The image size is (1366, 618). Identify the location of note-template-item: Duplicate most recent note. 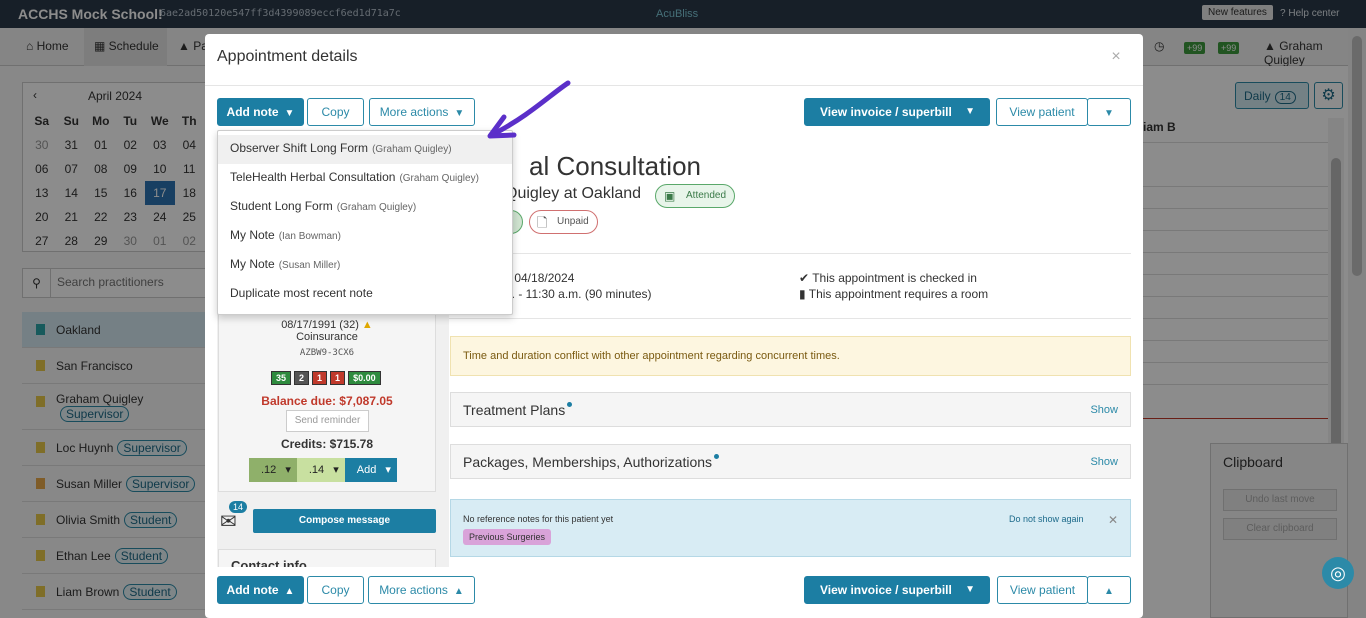
(365, 294).